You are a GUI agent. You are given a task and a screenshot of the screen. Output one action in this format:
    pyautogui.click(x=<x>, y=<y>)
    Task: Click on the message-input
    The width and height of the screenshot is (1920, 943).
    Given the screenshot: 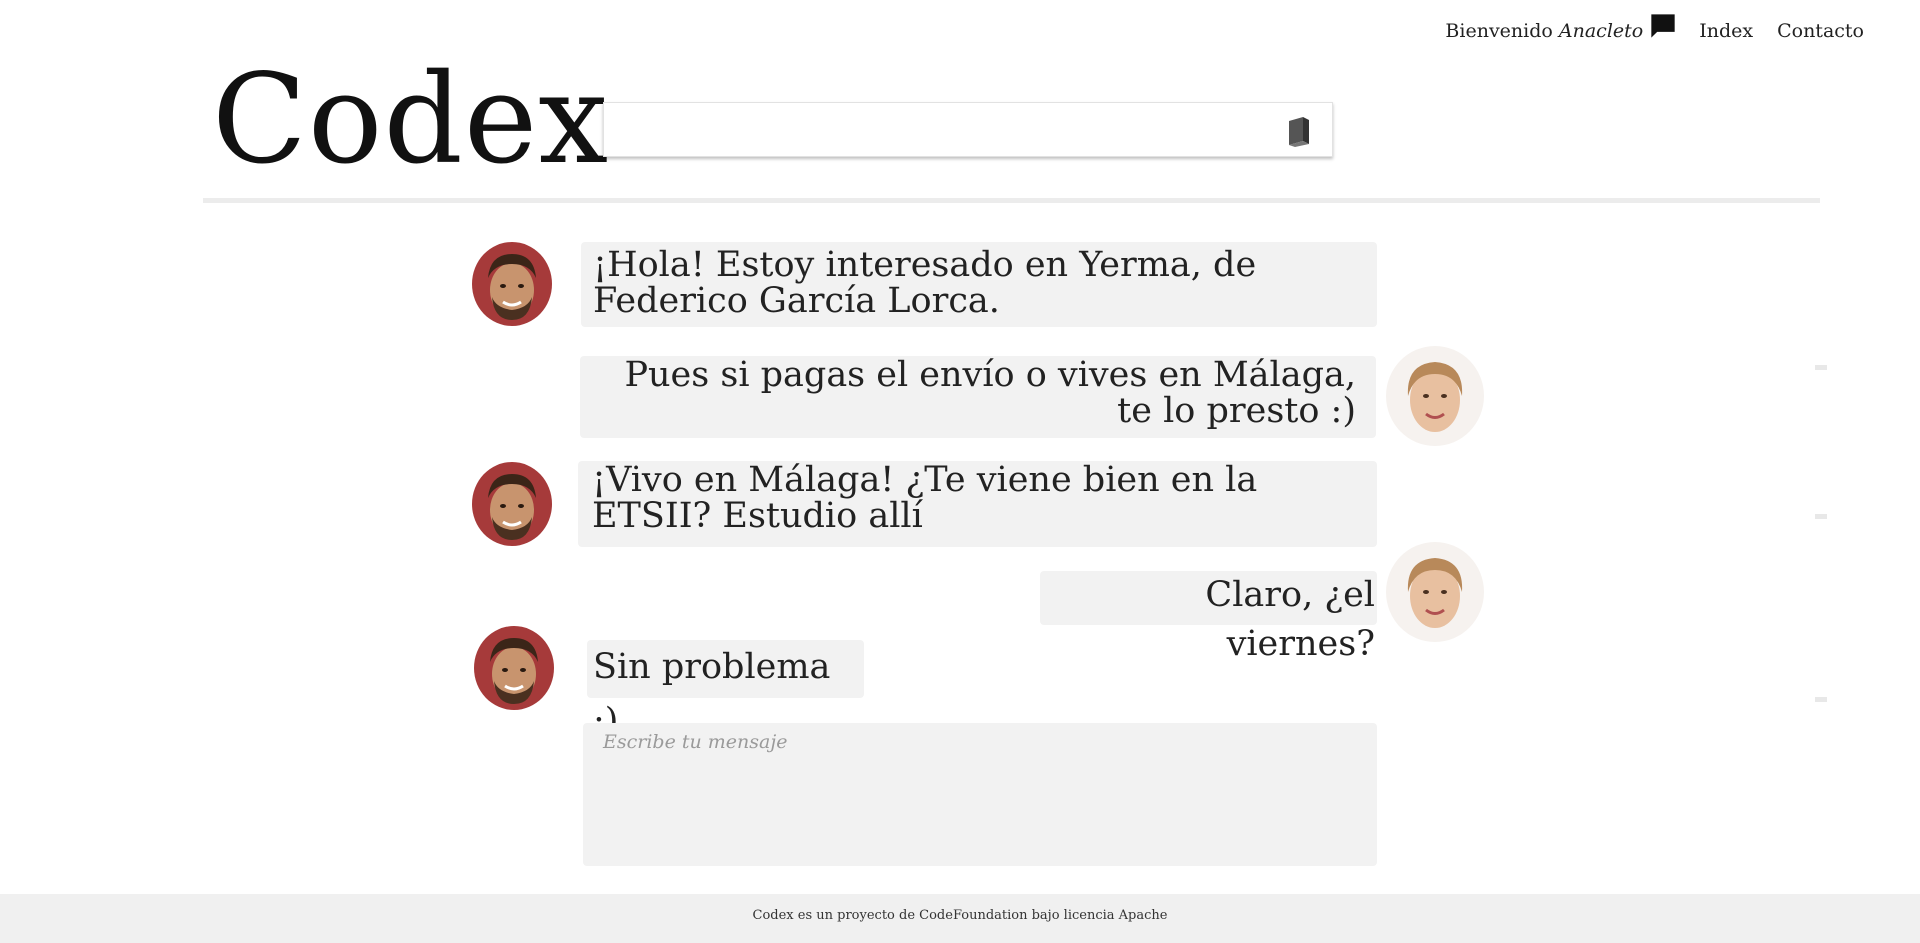 What is the action you would take?
    pyautogui.click(x=980, y=794)
    